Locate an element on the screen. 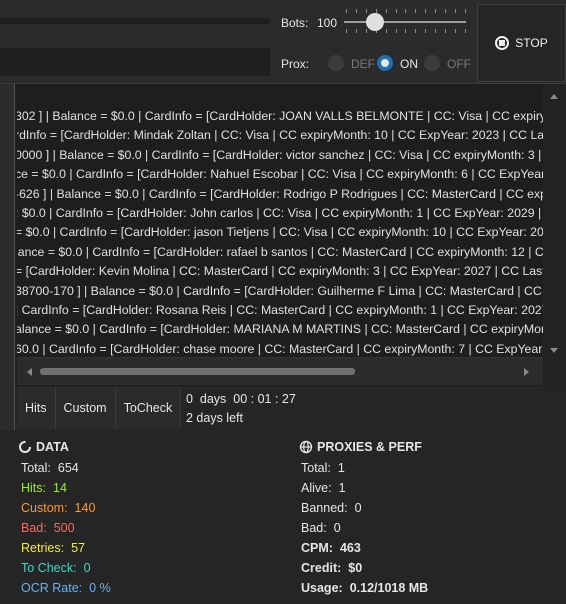 The image size is (566, 604). log-vertical-scrollbar is located at coordinates (554, 235).